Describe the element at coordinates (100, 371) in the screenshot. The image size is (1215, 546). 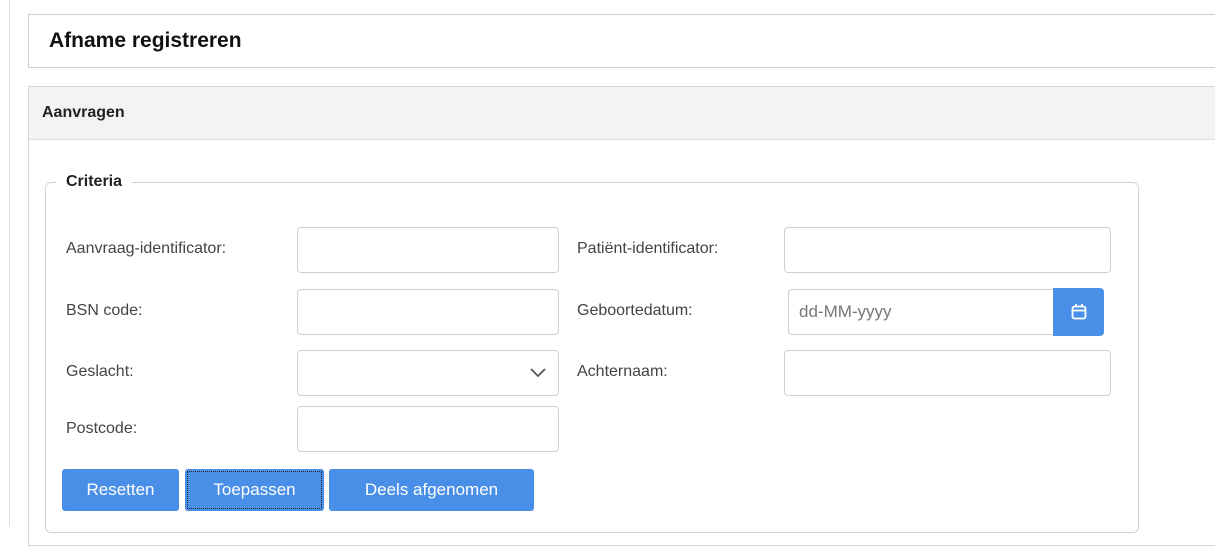
I see `geslacht-label: Geslacht:` at that location.